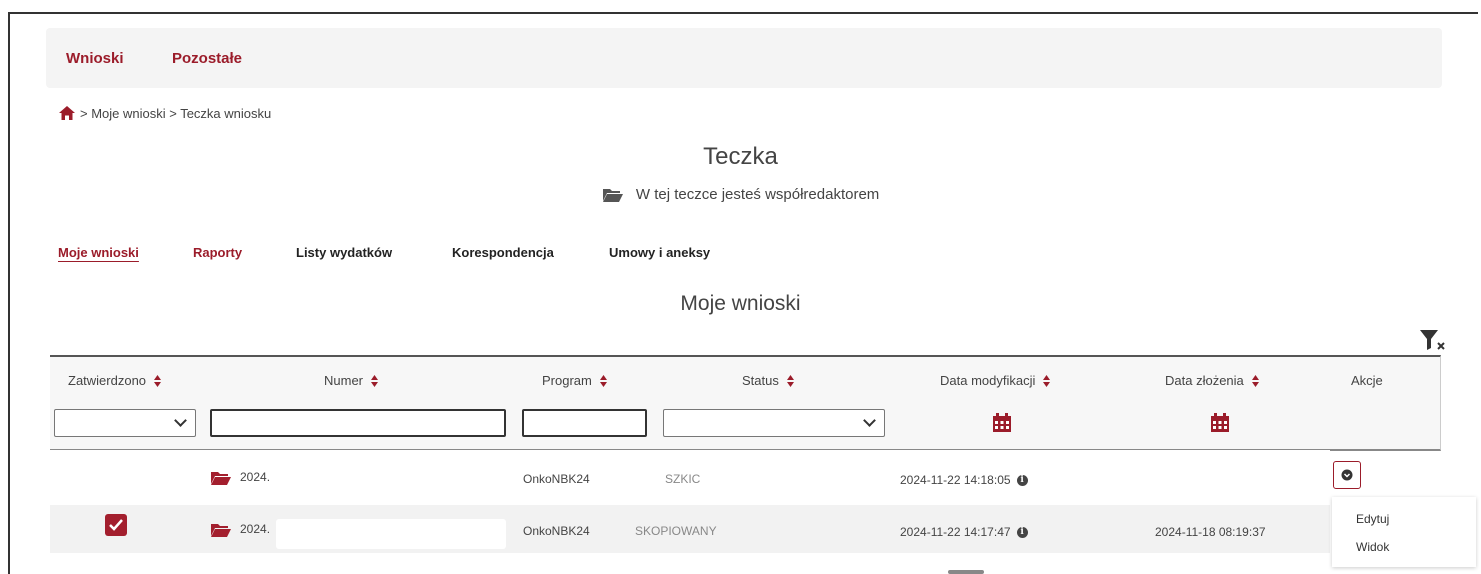 This screenshot has width=1481, height=574. Describe the element at coordinates (1367, 380) in the screenshot. I see `col-header-akcje: Akcje` at that location.